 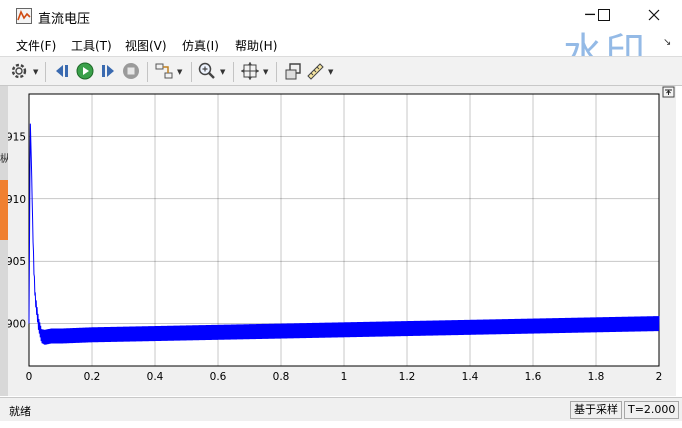 I want to click on sim-time-indicator: T=2.000, so click(x=652, y=410).